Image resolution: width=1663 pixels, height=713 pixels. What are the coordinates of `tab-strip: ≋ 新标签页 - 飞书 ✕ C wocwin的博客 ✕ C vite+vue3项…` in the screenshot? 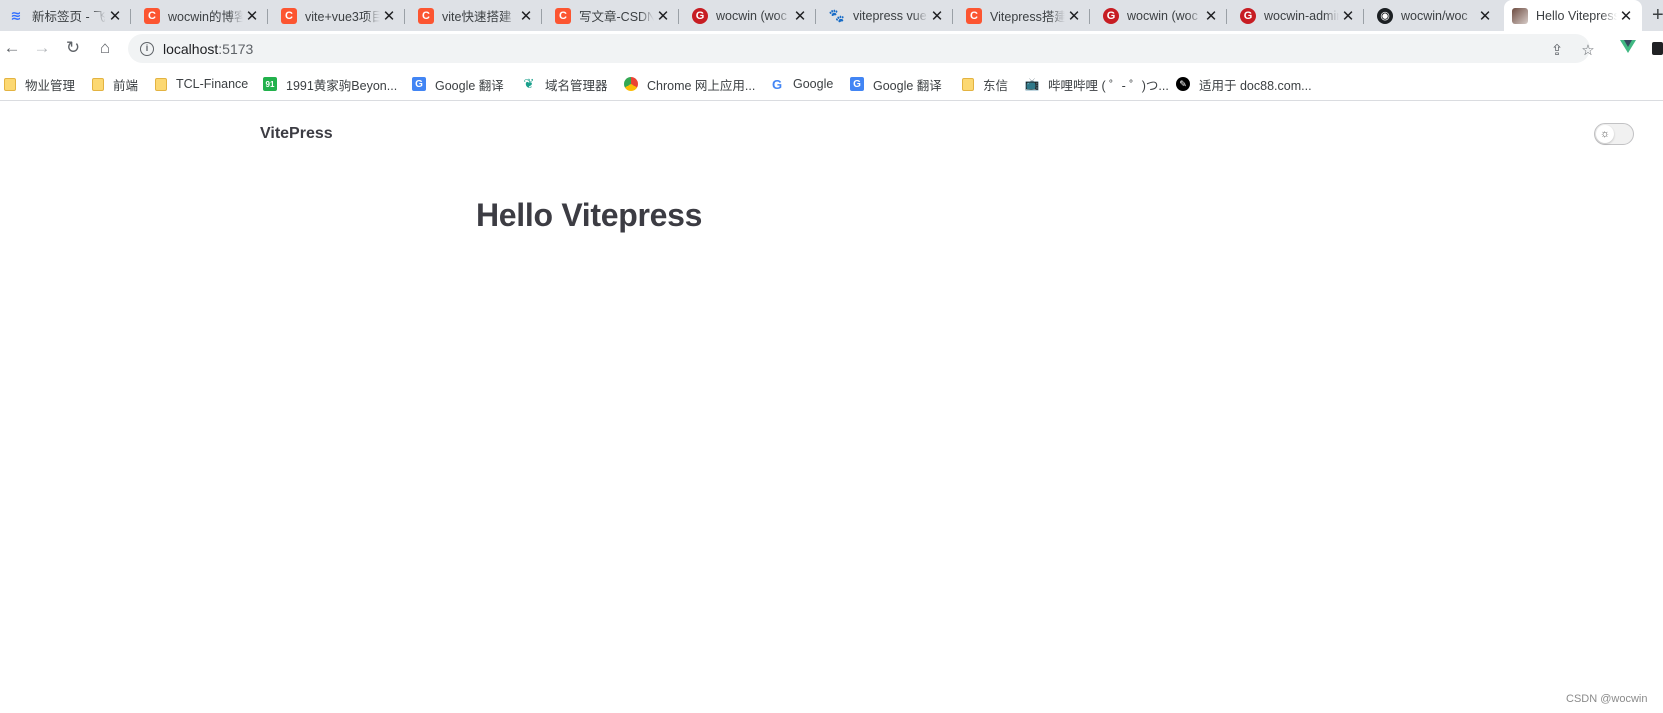 It's located at (831, 15).